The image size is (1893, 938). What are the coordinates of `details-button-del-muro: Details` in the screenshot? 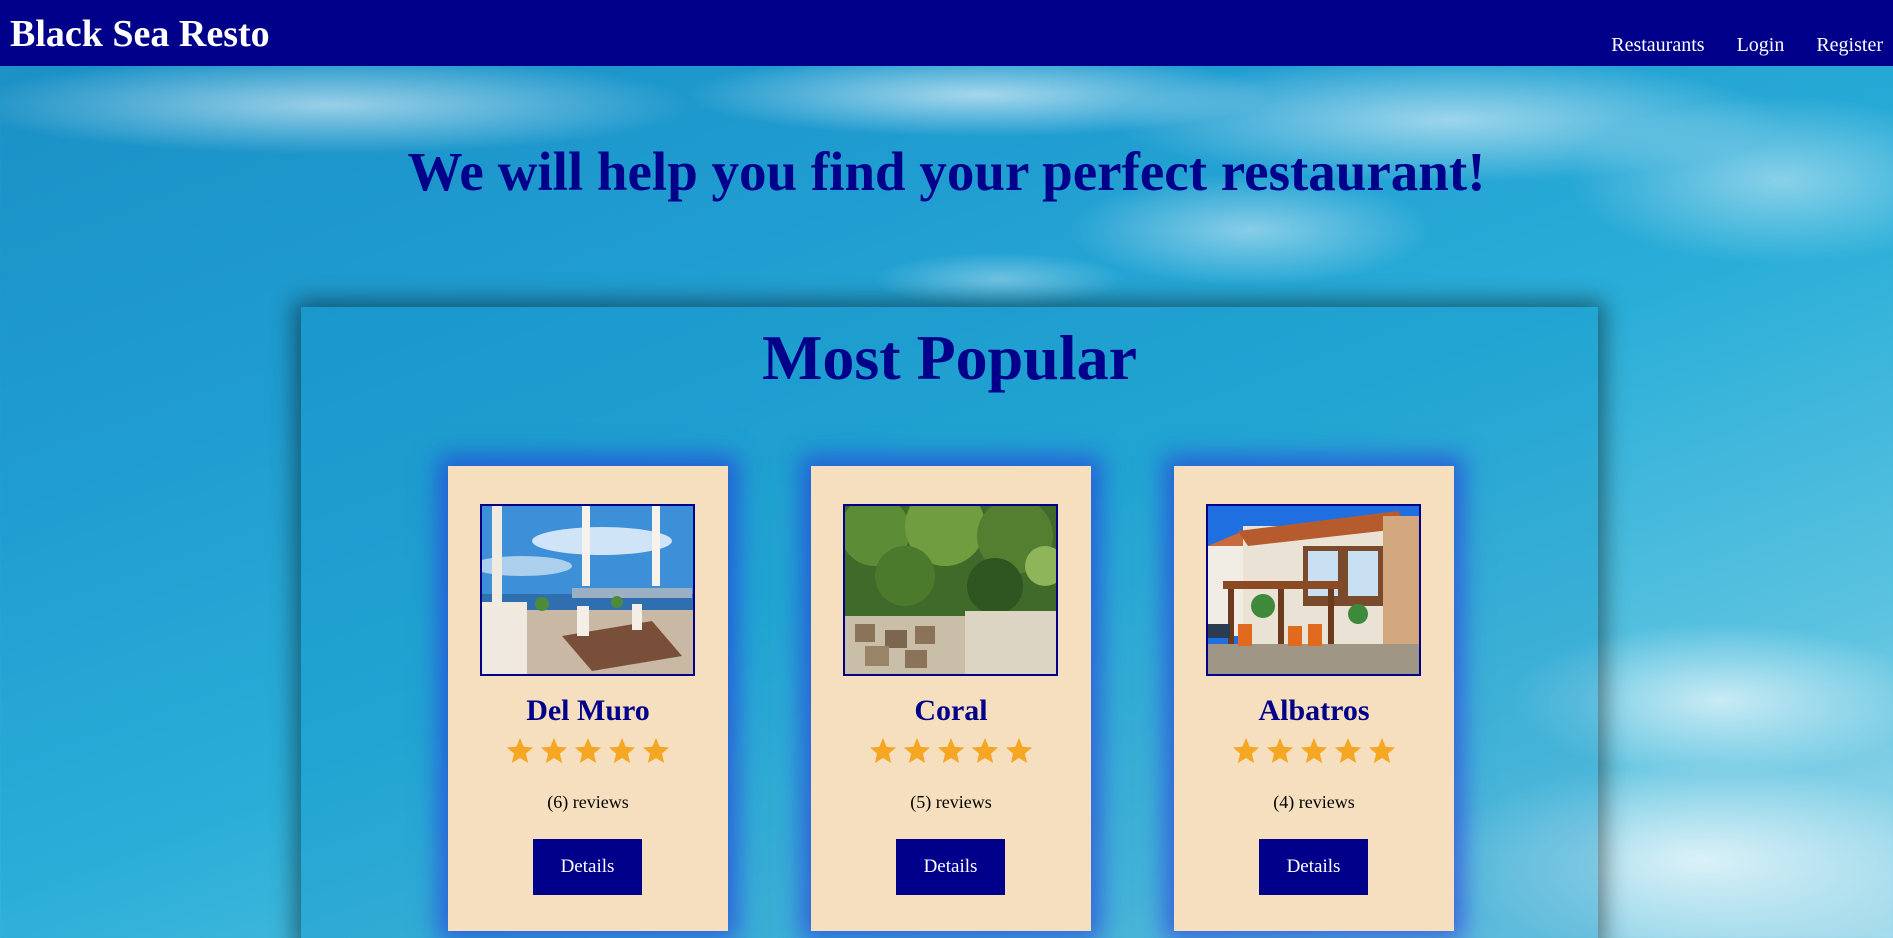 It's located at (587, 867).